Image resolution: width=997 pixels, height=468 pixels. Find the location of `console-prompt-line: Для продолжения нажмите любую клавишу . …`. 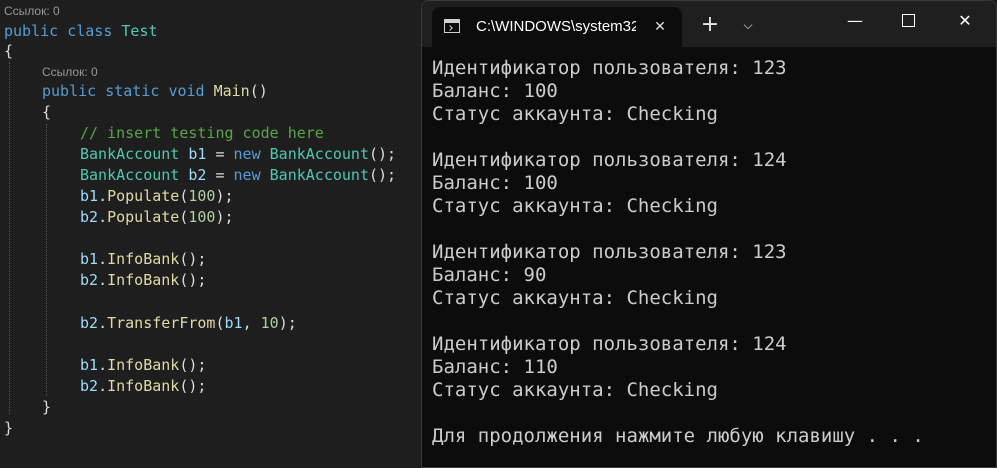

console-prompt-line: Для продолжения нажмите любую клавишу . … is located at coordinates (678, 436).